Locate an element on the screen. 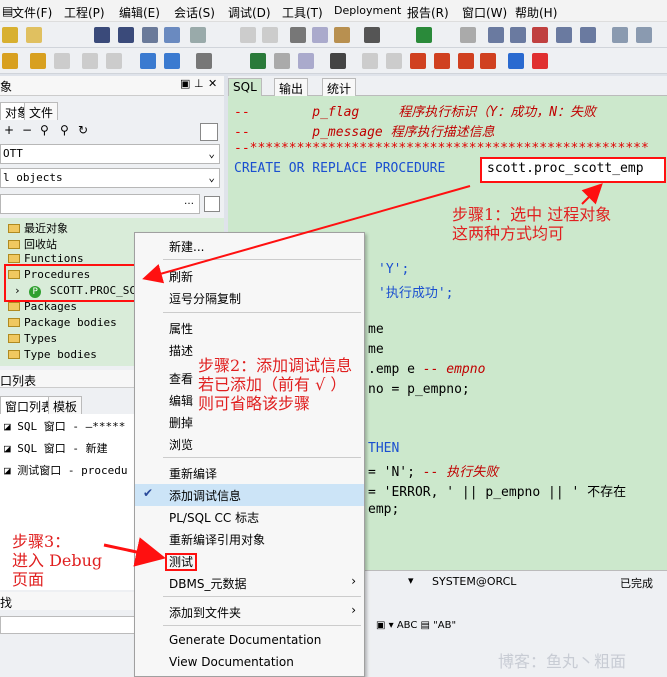  arrow-step1-code is located at coordinates (592, 194).